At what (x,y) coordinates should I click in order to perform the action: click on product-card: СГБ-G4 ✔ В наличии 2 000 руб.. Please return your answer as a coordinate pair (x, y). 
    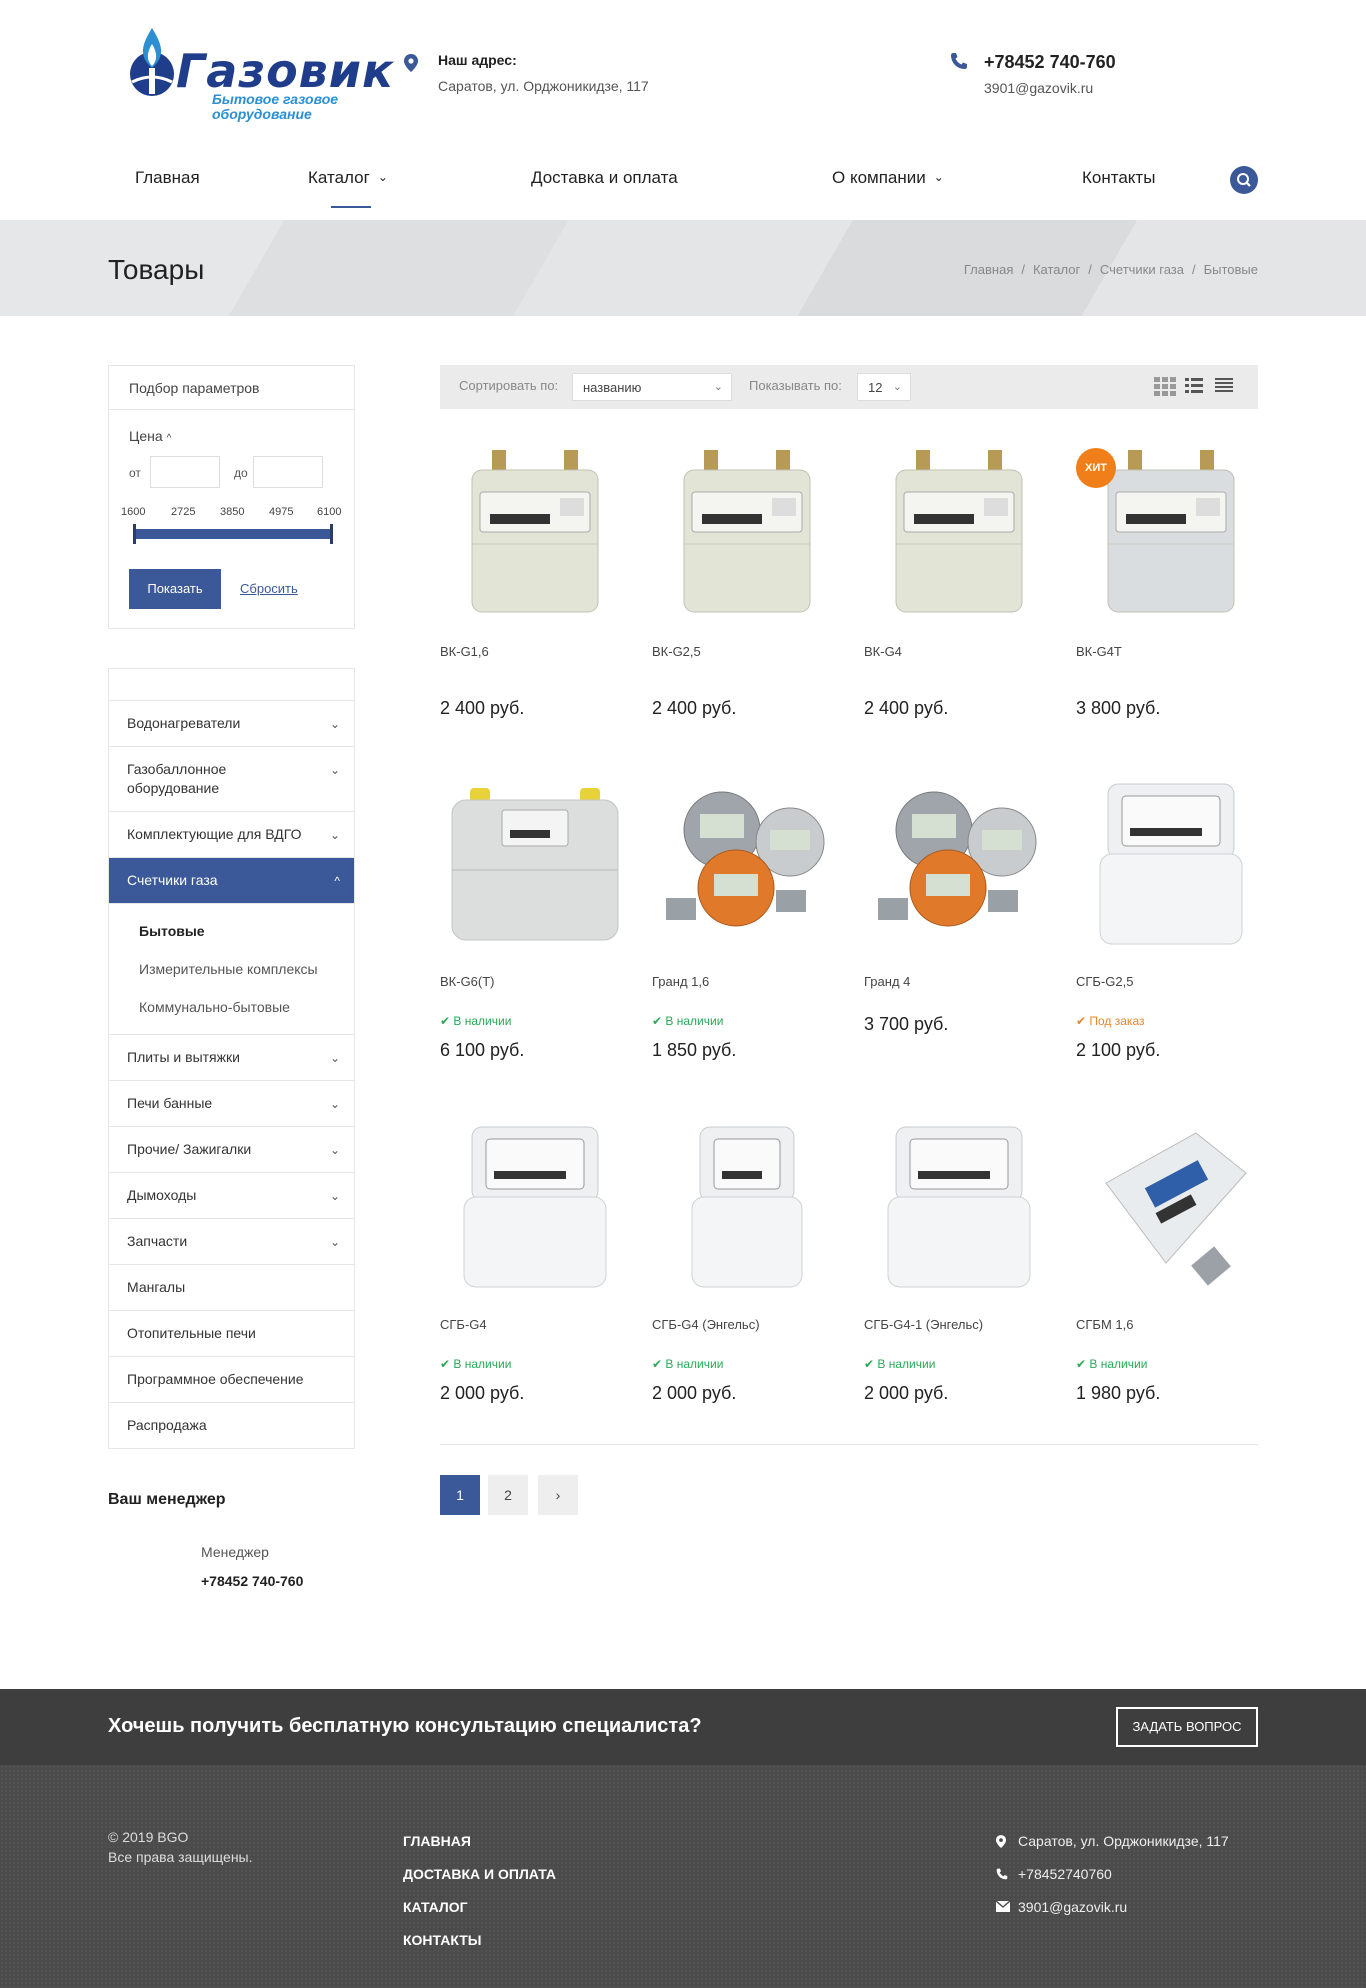
    Looking at the image, I should click on (535, 1263).